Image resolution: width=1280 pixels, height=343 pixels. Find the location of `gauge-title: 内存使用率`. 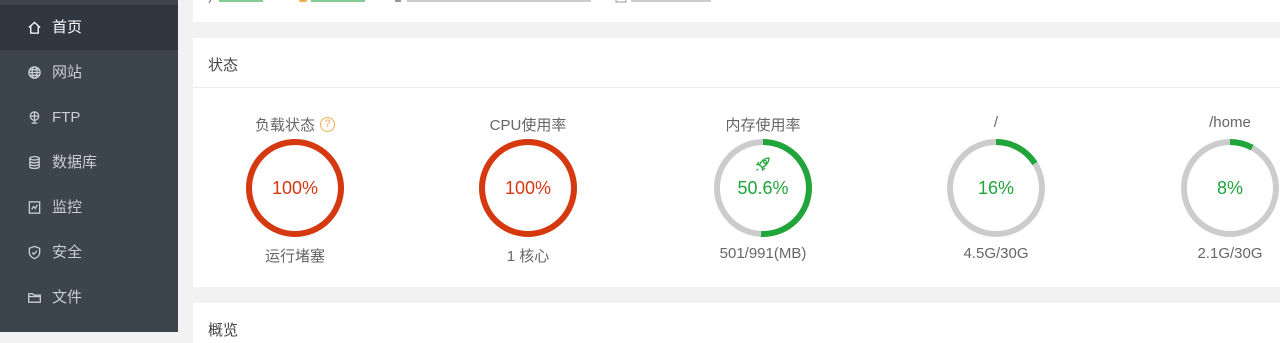

gauge-title: 内存使用率 is located at coordinates (763, 125).